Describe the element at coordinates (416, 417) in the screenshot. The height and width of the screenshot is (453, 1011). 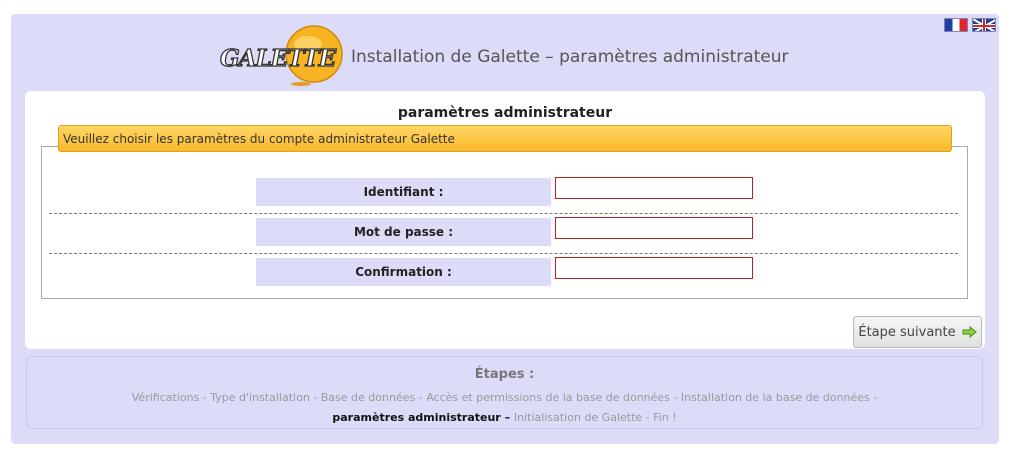
I see `step-item: paramètres administrateur` at that location.